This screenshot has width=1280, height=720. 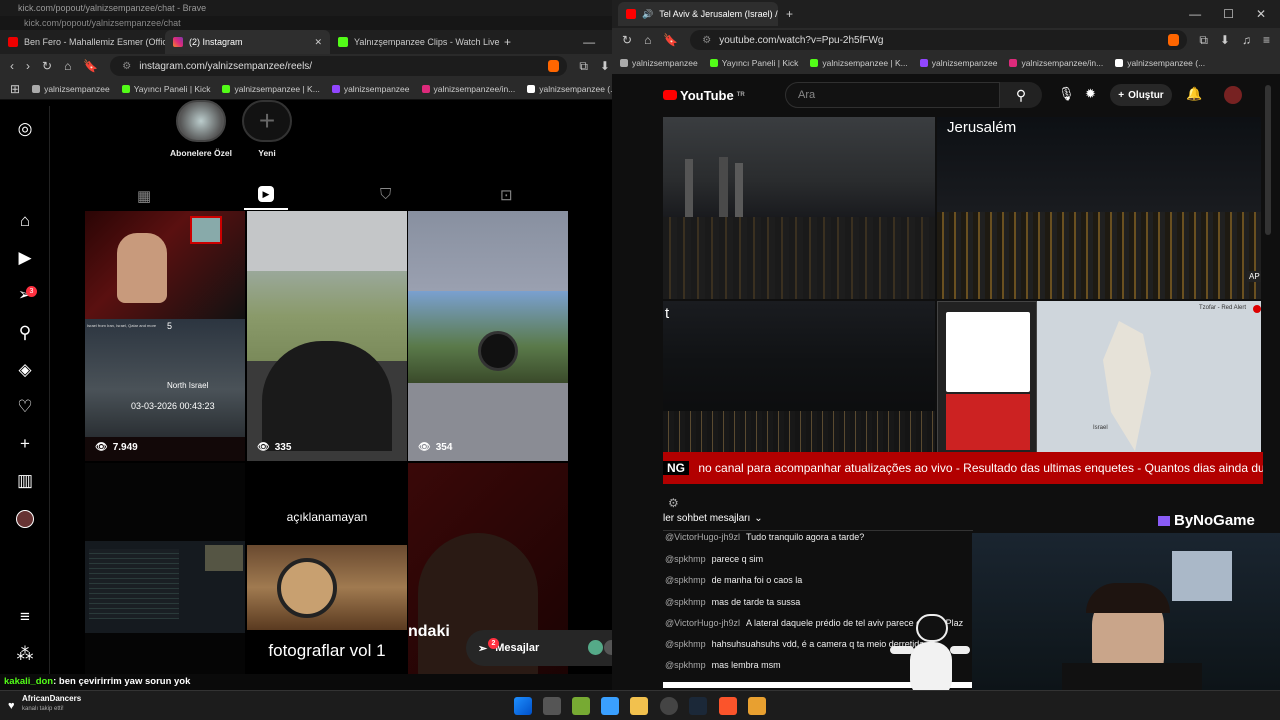 I want to click on video-panel-alert-map: Tzofar - Red Alert Israel, so click(x=1099, y=377).